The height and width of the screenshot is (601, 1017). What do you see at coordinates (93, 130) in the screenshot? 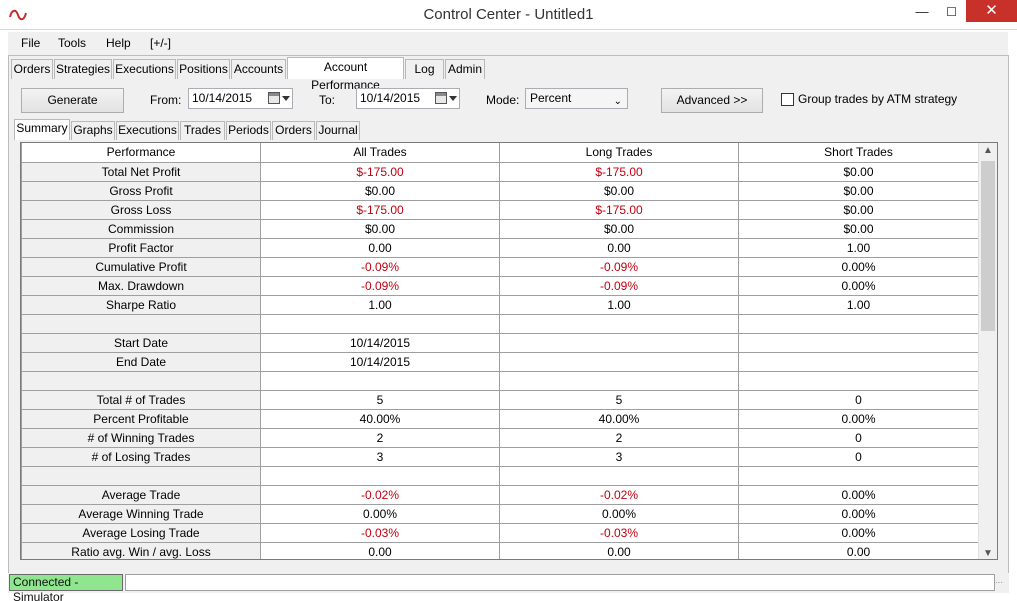
I see `subtab-graphs: Graphs` at bounding box center [93, 130].